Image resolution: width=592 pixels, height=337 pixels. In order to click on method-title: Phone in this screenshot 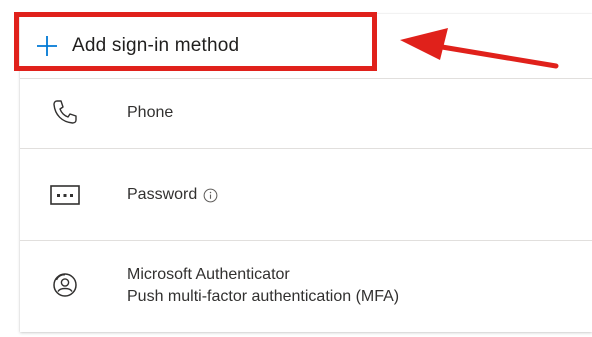, I will do `click(150, 112)`.